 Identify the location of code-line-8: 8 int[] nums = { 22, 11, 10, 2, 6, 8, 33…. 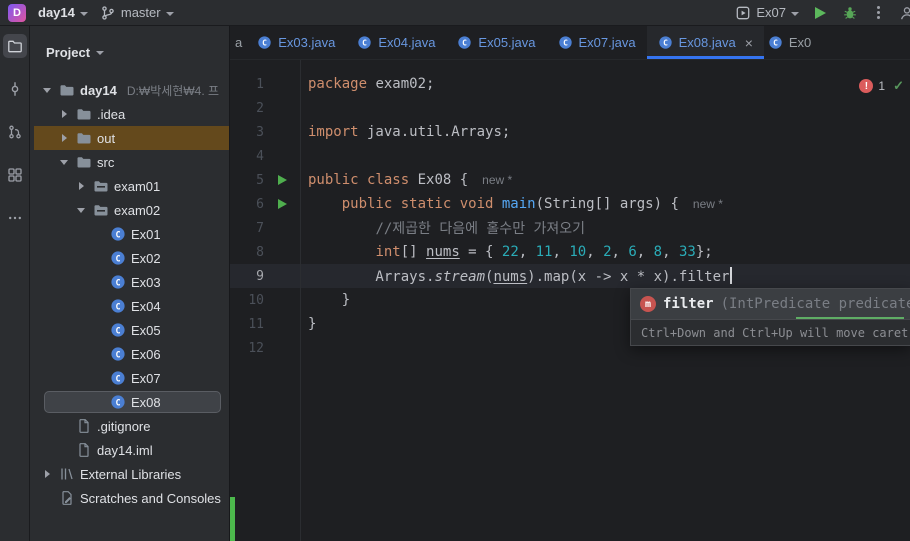
(570, 252).